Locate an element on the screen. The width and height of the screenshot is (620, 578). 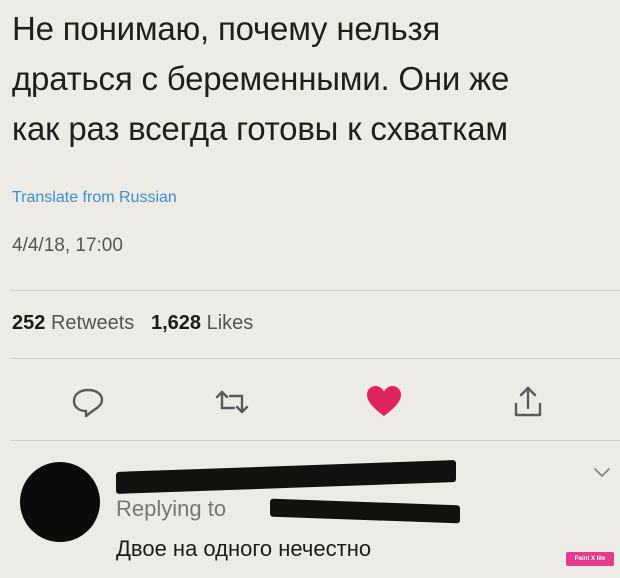
chevron-down-icon is located at coordinates (602, 472).